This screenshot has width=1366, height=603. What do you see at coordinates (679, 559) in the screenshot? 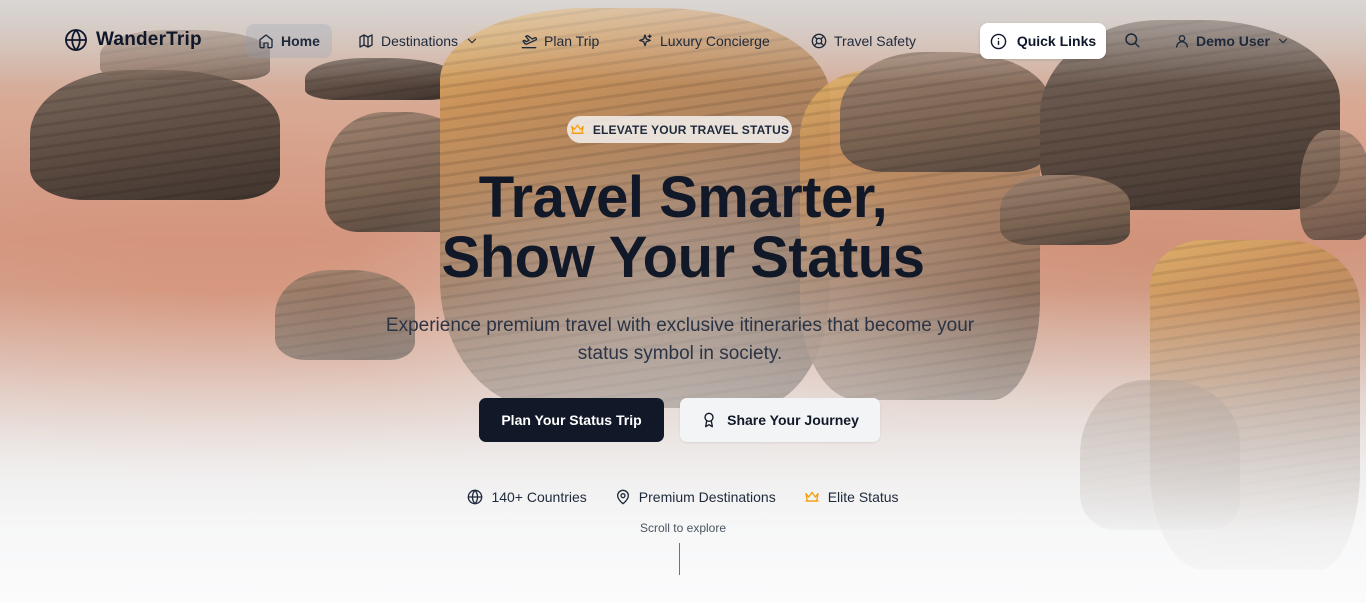
I see `scroll-indicator-line` at bounding box center [679, 559].